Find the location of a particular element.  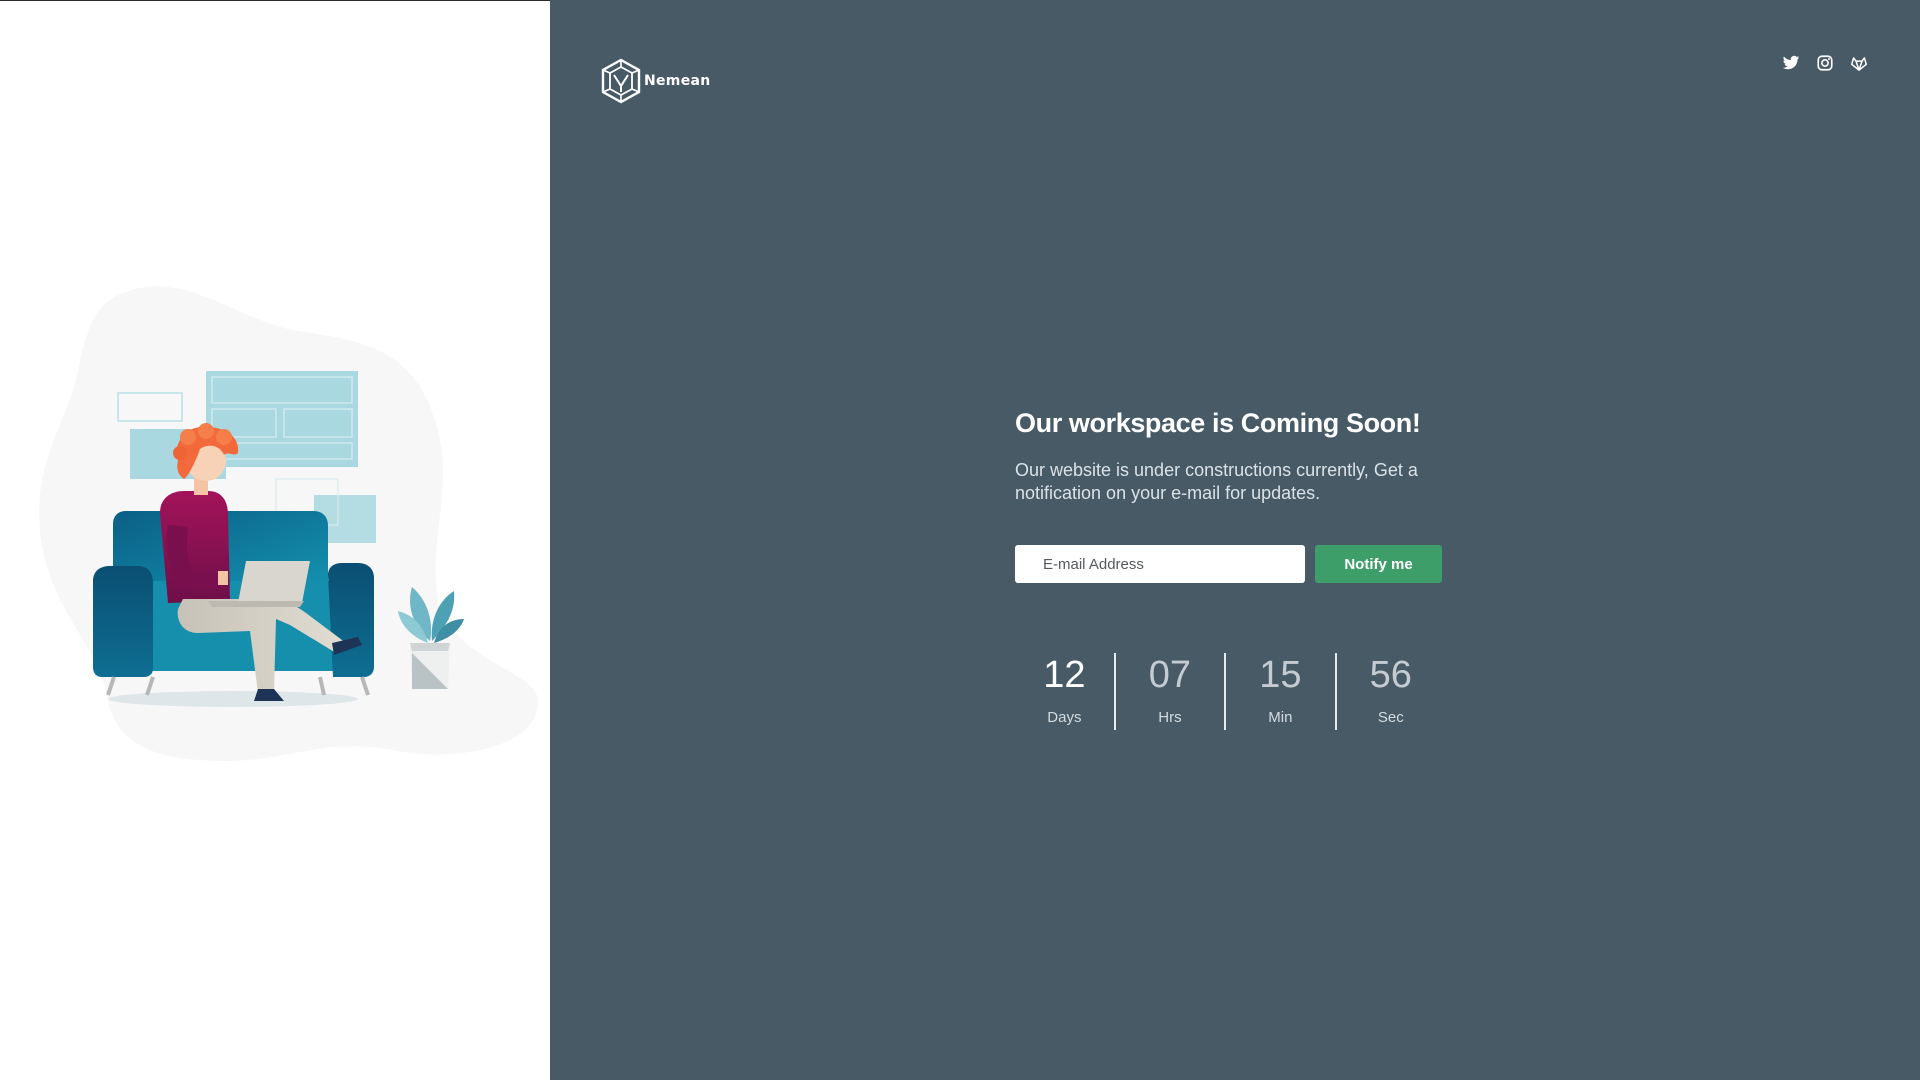

page-title: Our workspace is Coming Soon! is located at coordinates (1218, 423).